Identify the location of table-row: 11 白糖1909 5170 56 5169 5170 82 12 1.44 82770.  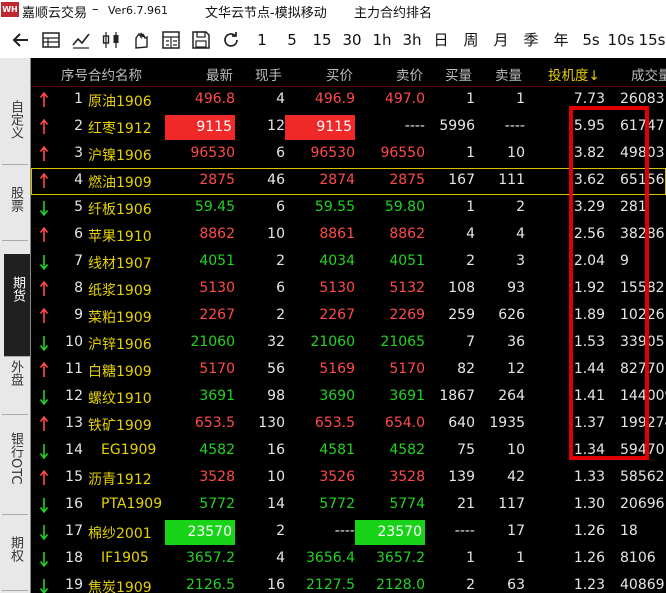
(348, 370).